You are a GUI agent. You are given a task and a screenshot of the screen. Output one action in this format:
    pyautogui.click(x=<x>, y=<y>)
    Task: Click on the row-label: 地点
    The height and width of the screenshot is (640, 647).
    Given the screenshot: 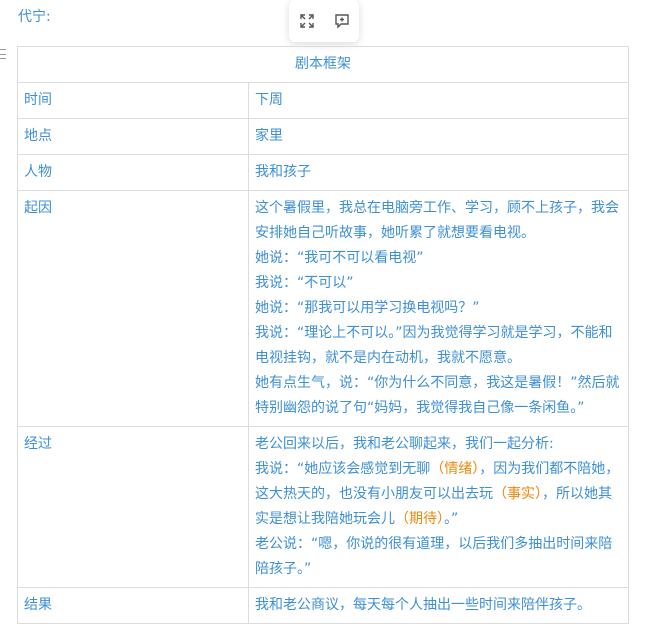 What is the action you would take?
    pyautogui.click(x=133, y=136)
    